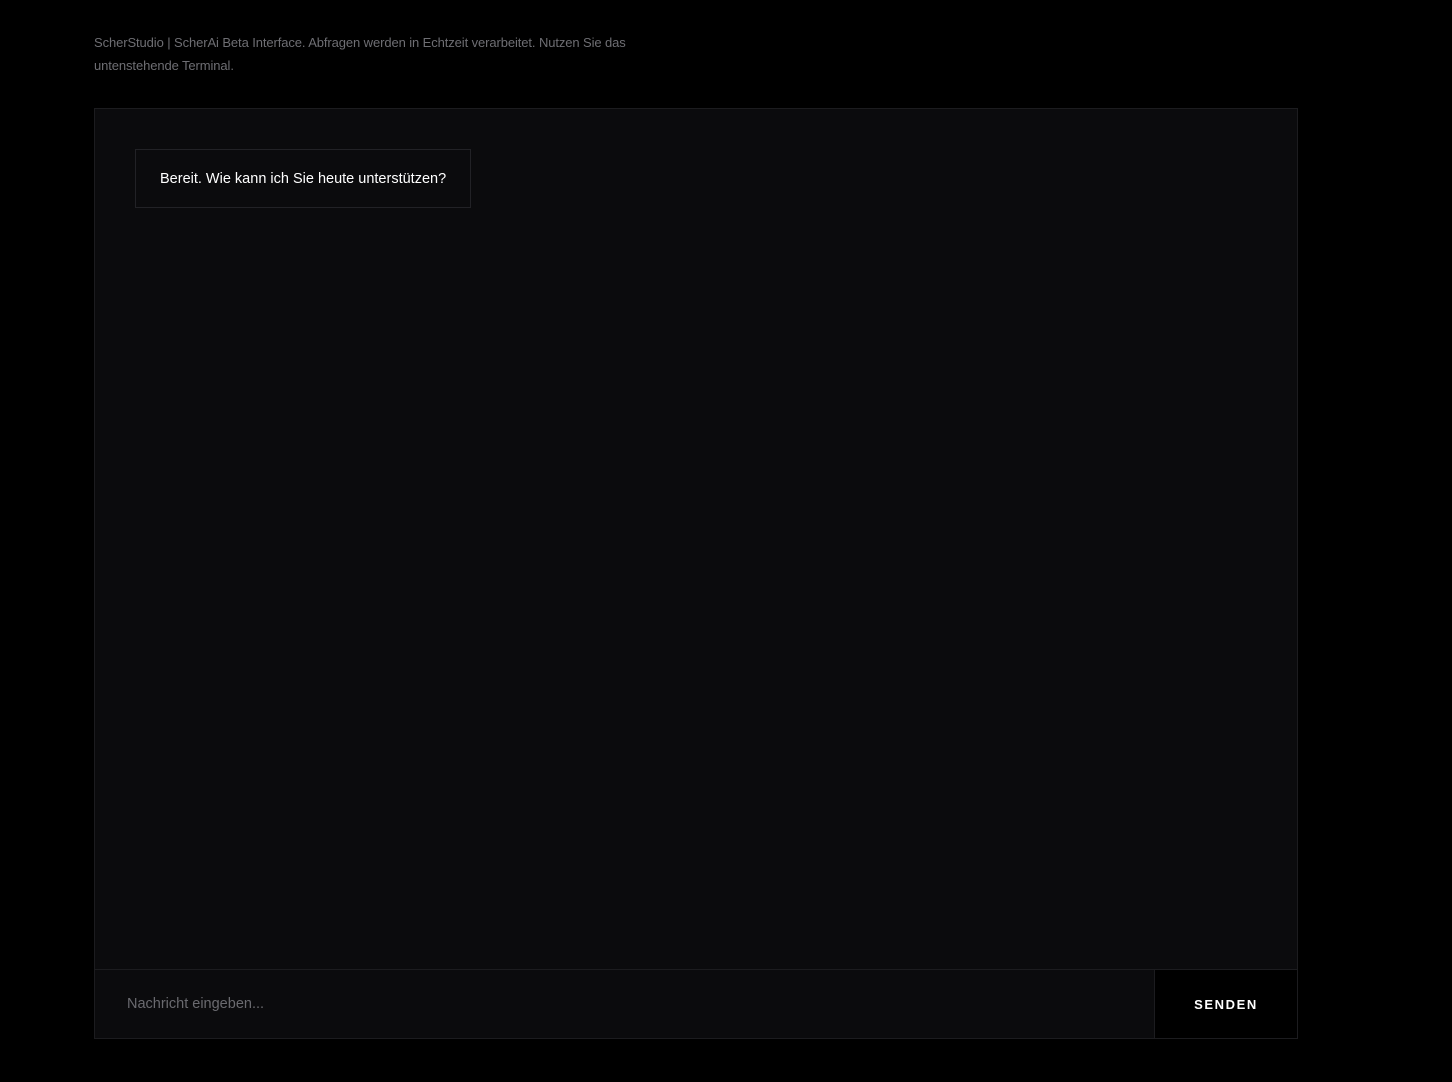 The image size is (1452, 1082). What do you see at coordinates (1225, 1004) in the screenshot?
I see `send-button: SENDEN` at bounding box center [1225, 1004].